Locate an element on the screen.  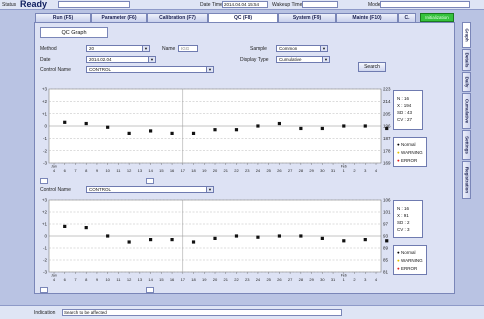
side-tab-settings: Settings is located at coordinates (466, 145).